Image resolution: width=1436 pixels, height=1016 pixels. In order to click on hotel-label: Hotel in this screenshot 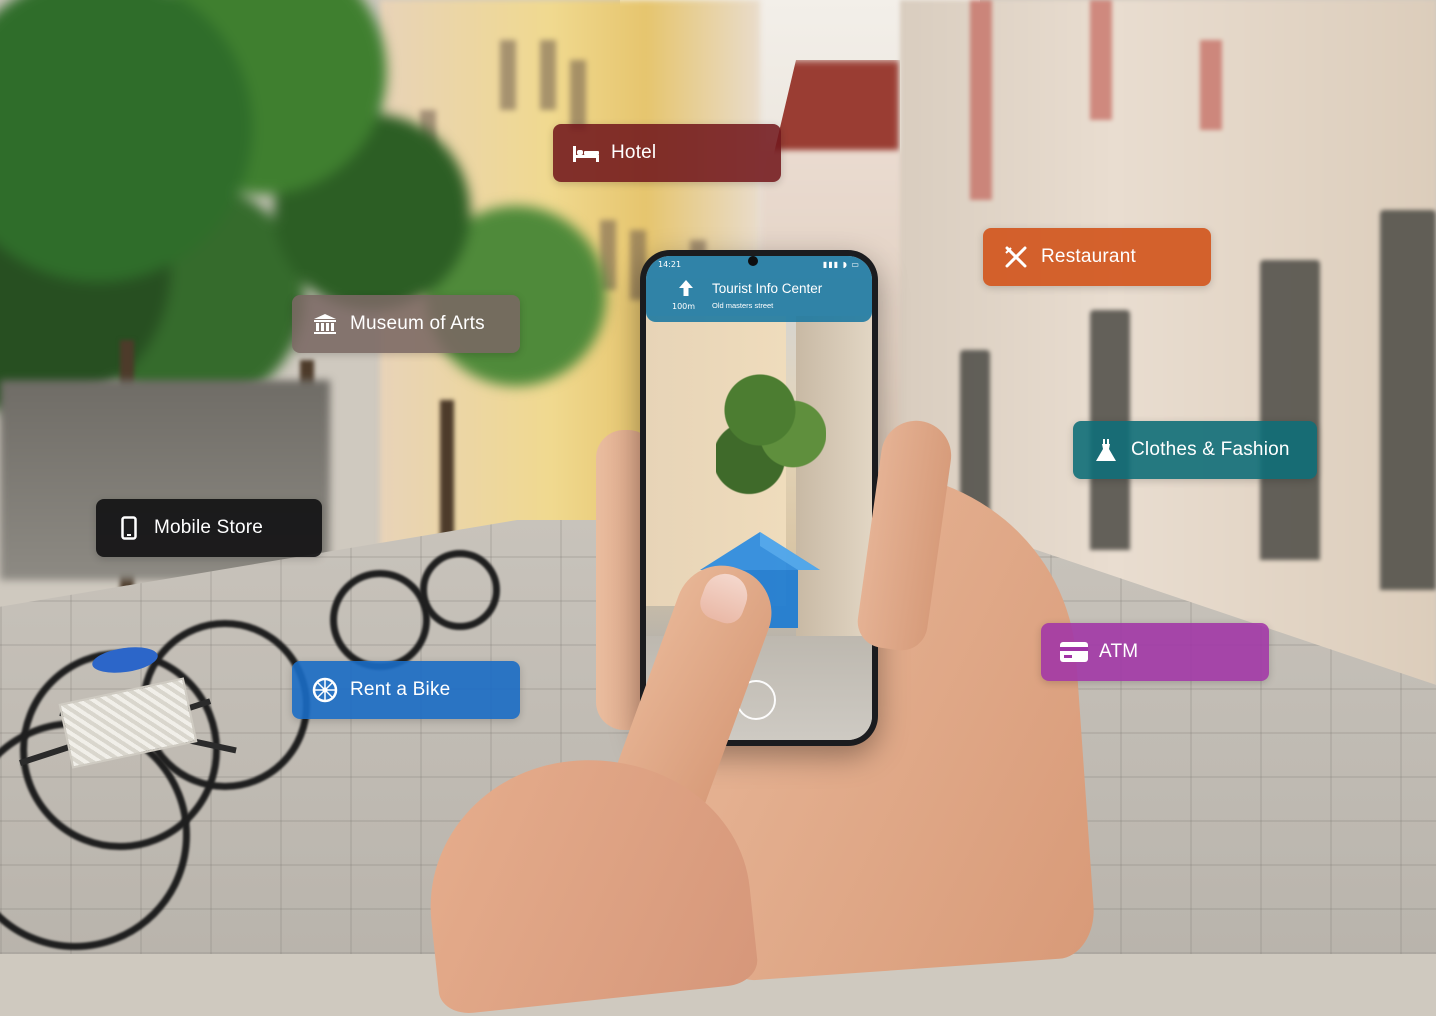, I will do `click(634, 152)`.